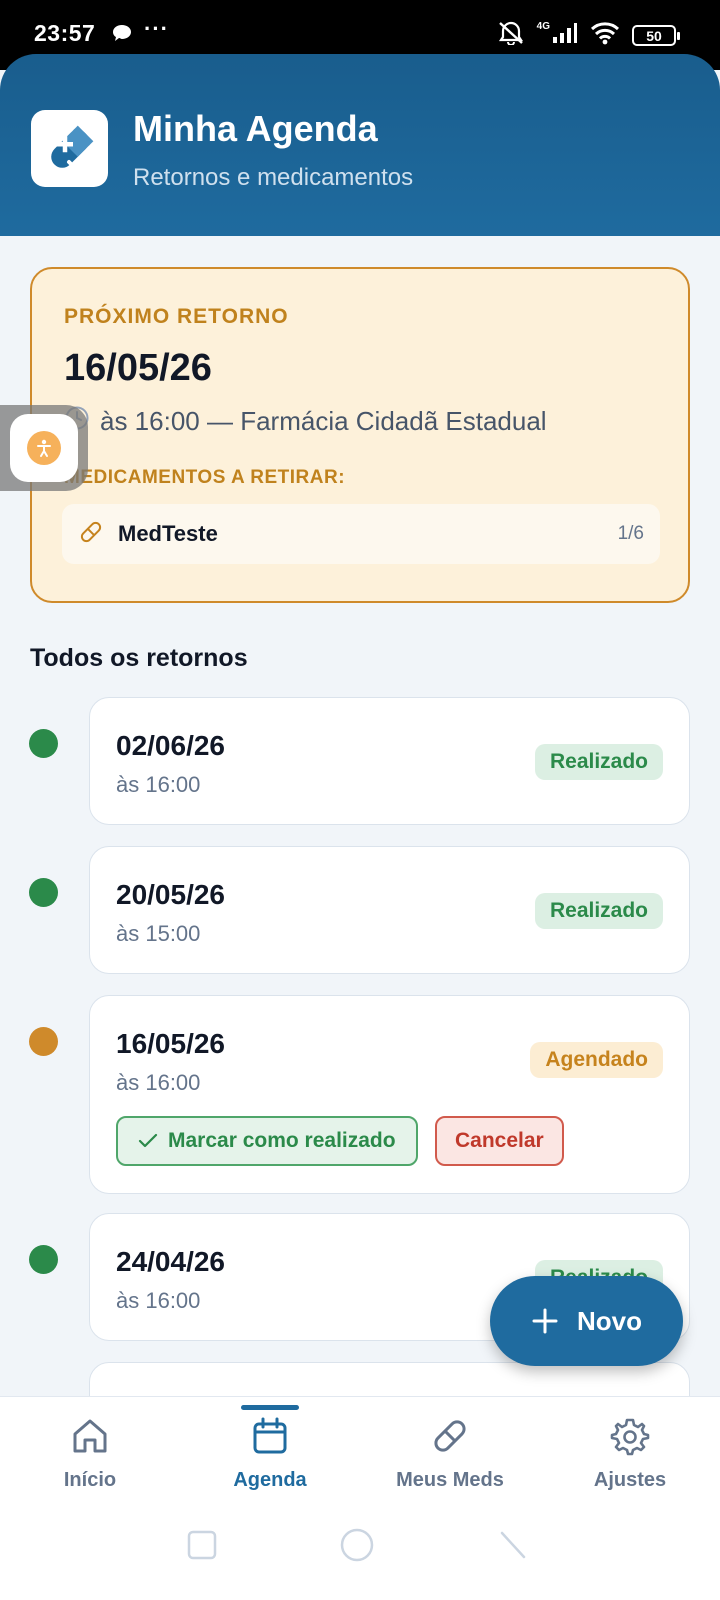  I want to click on battery-level: 50, so click(654, 35).